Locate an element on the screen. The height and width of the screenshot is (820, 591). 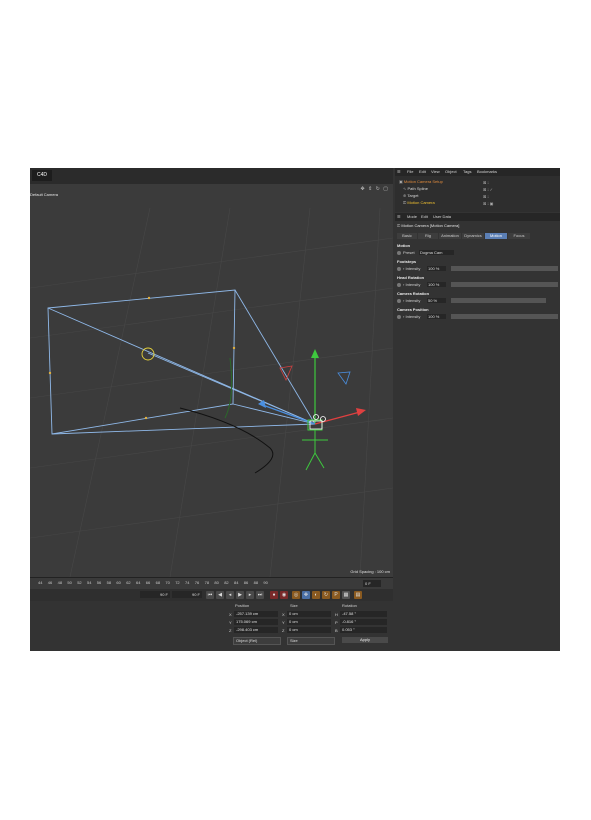
preset-dropdown: Dogma Cam is located at coordinates (436, 252).